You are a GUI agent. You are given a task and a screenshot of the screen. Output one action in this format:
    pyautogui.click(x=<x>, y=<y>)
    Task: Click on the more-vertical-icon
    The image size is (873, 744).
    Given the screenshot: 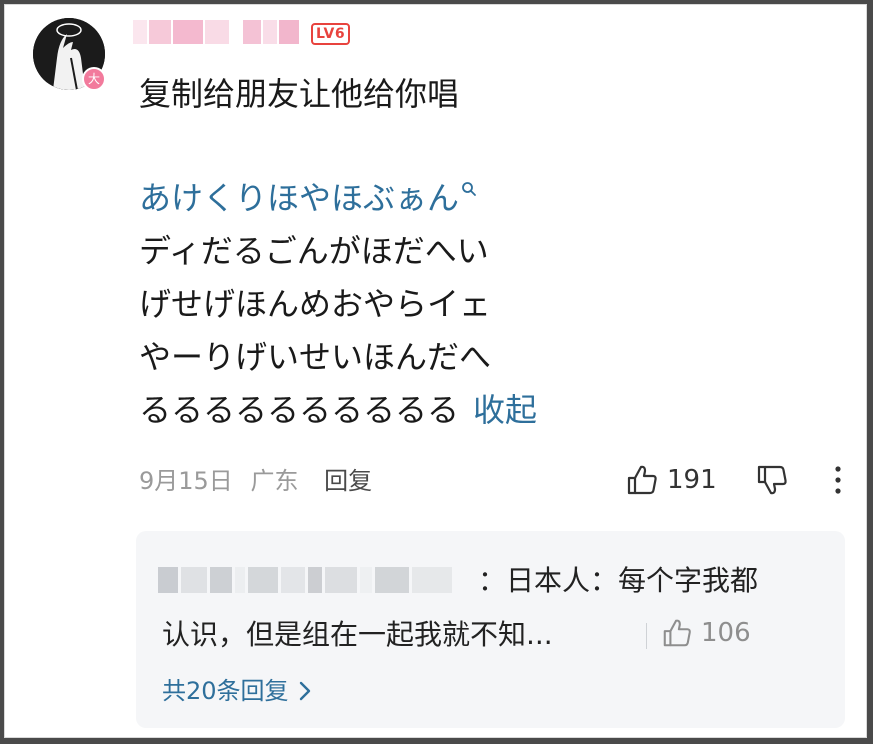 What is the action you would take?
    pyautogui.click(x=838, y=480)
    